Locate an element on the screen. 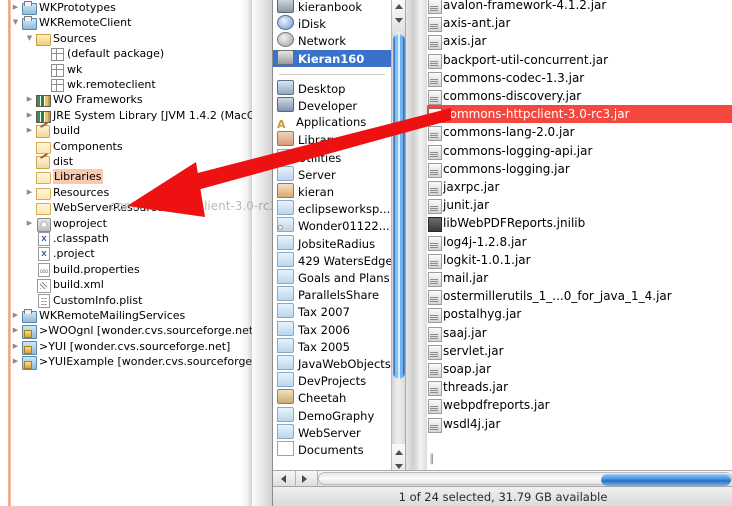 The height and width of the screenshot is (506, 732). tree-row: Sources is located at coordinates (131, 38).